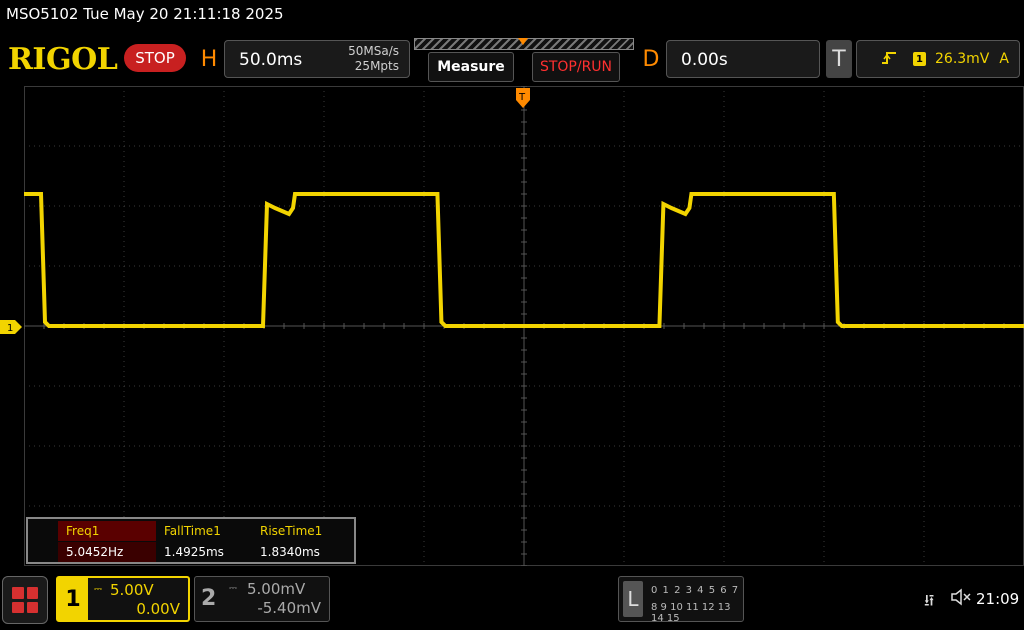 Image resolution: width=1024 pixels, height=630 pixels. What do you see at coordinates (73, 599) in the screenshot?
I see `ch1-number: 1` at bounding box center [73, 599].